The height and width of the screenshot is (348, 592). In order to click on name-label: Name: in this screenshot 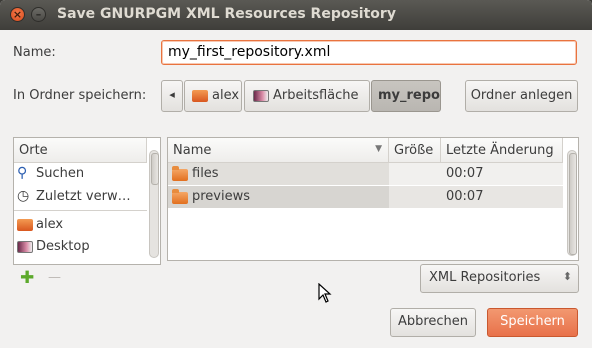, I will do `click(34, 52)`.